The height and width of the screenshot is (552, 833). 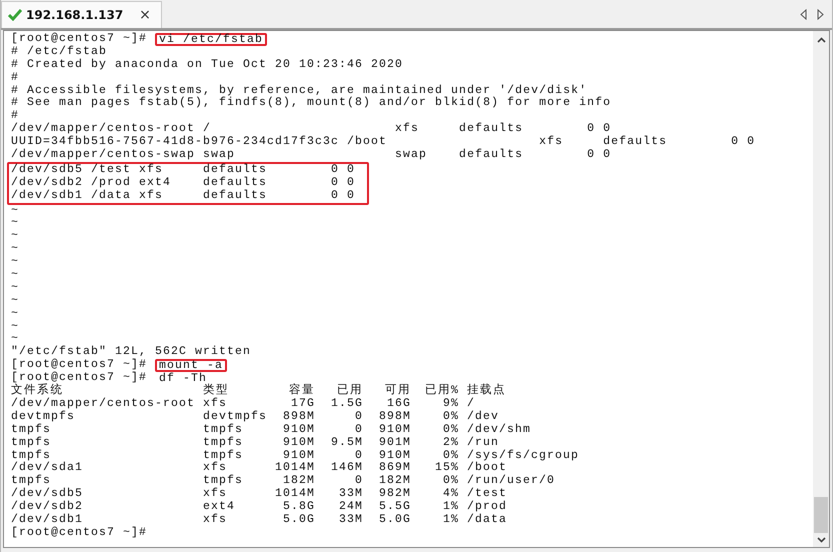 I want to click on table-cell-text: 2%, so click(x=450, y=443).